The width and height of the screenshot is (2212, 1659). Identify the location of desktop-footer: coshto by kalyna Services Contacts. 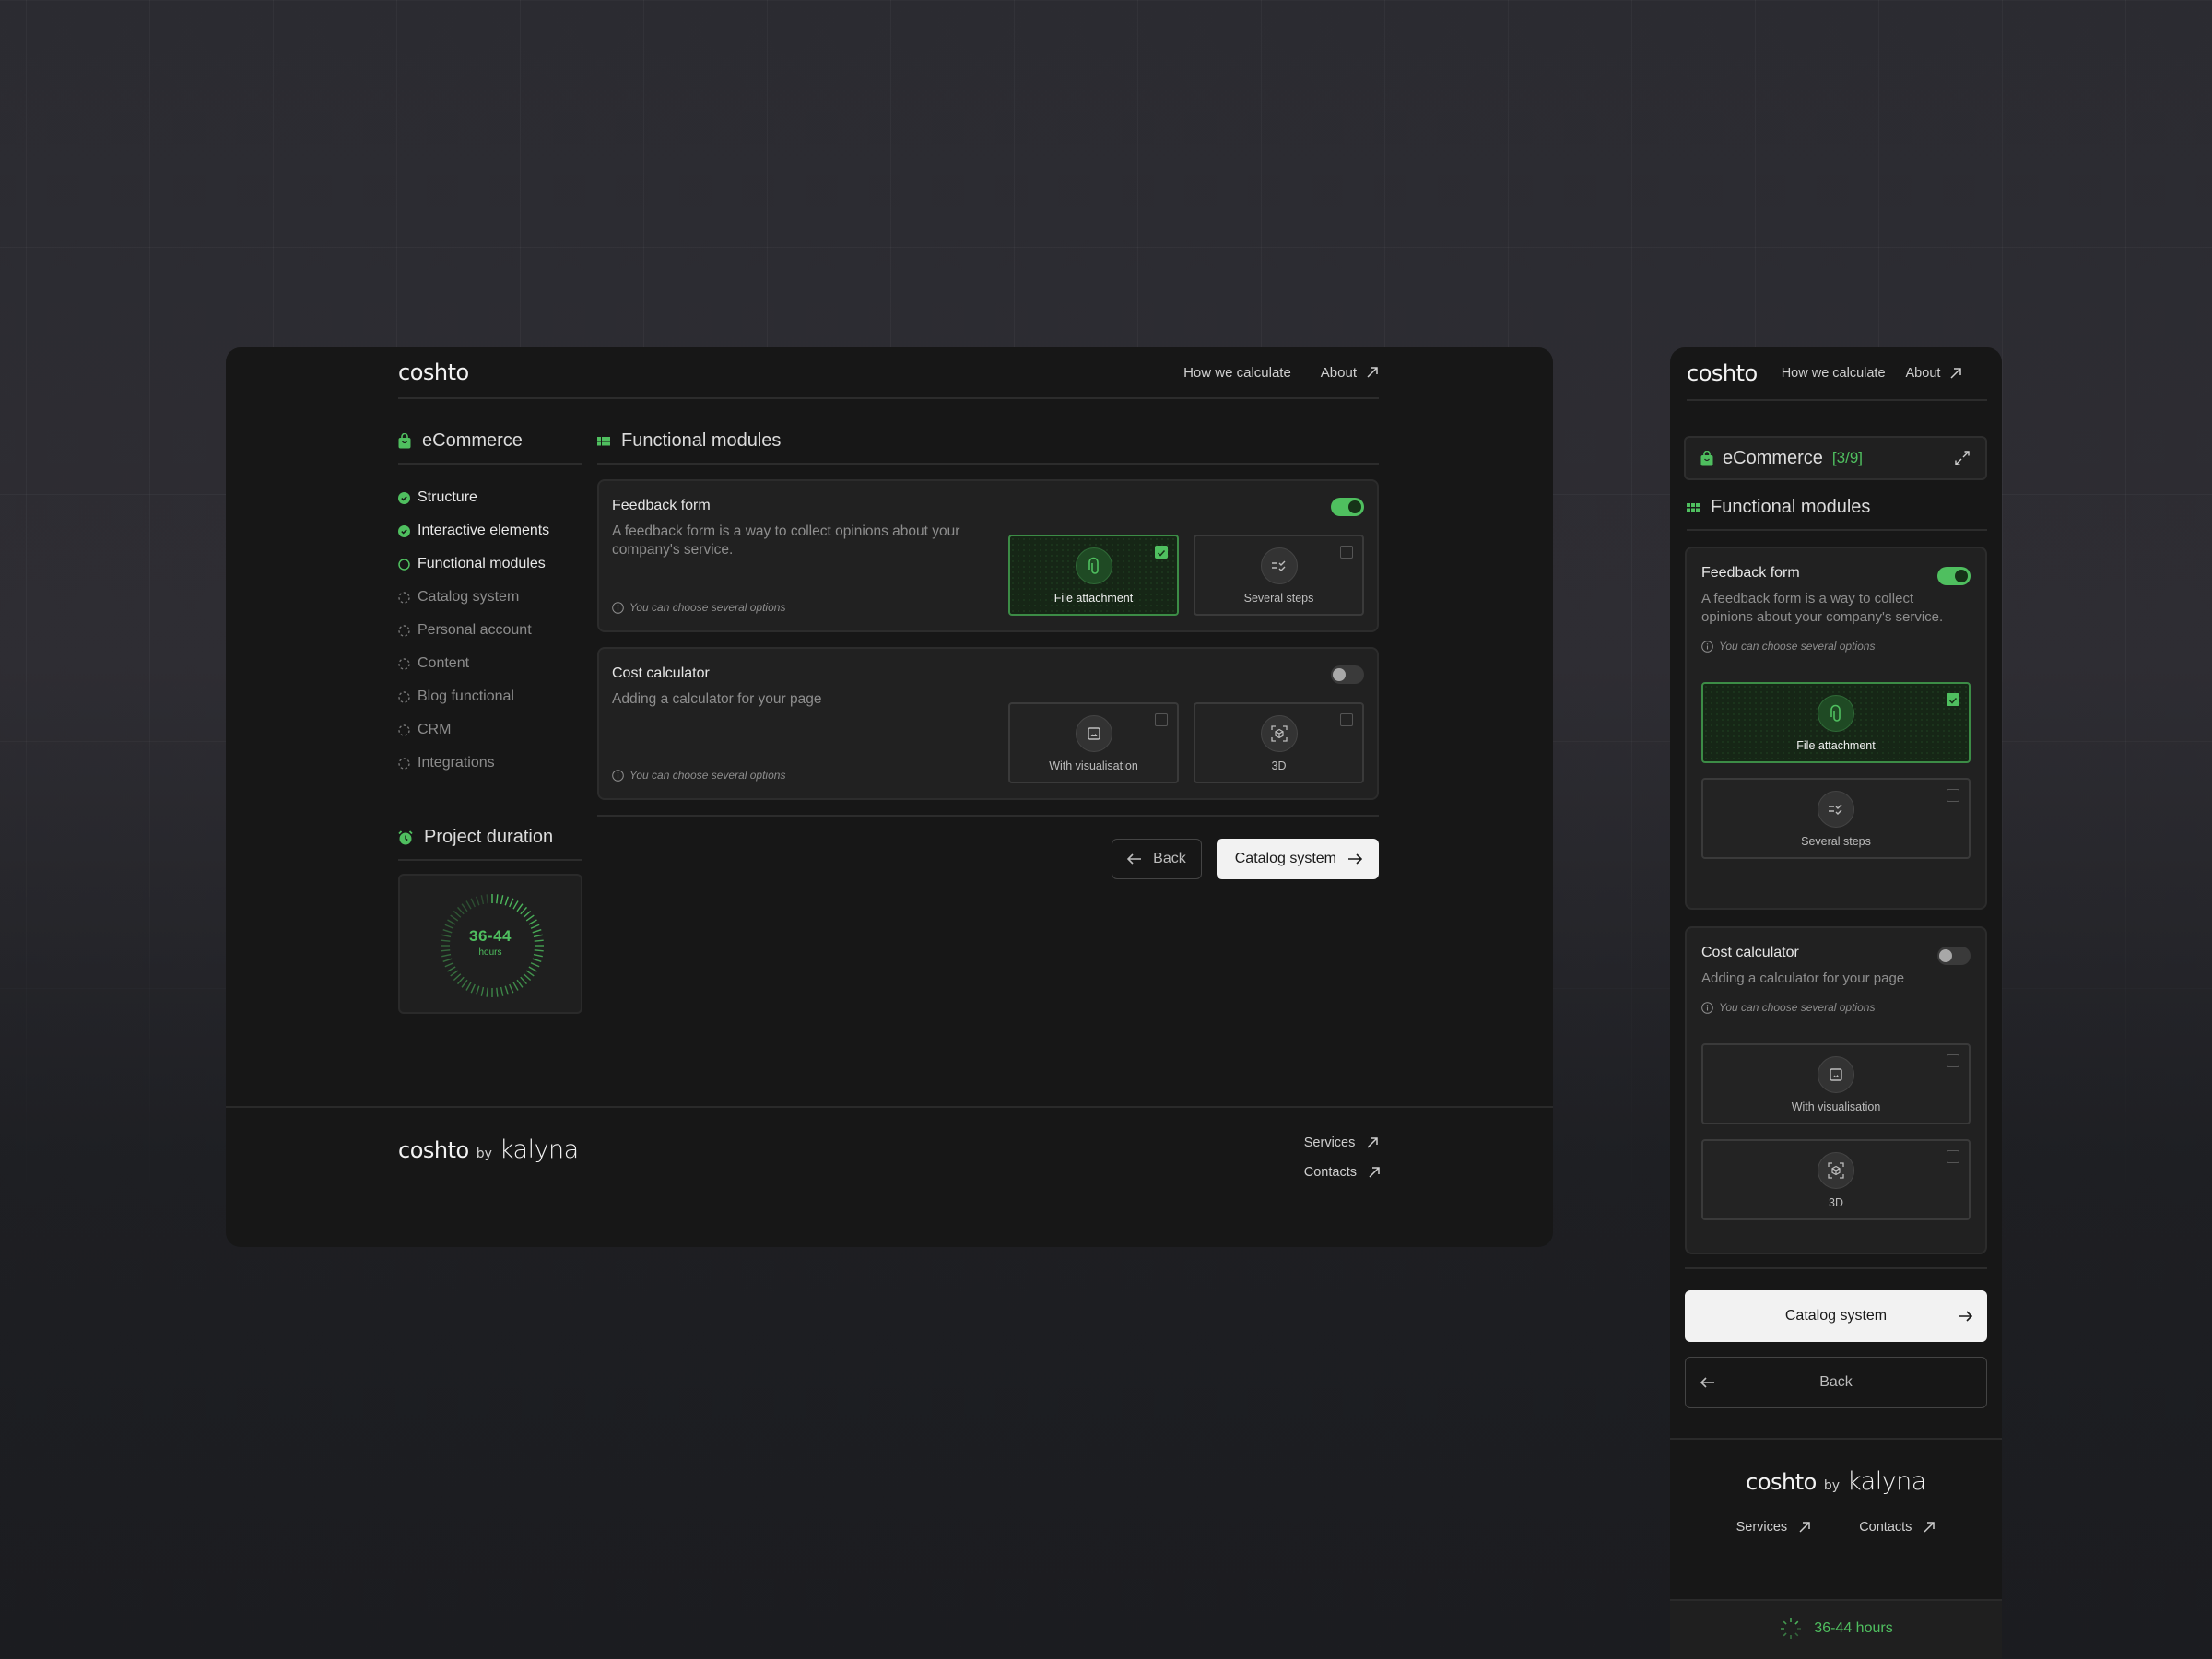
(889, 1176).